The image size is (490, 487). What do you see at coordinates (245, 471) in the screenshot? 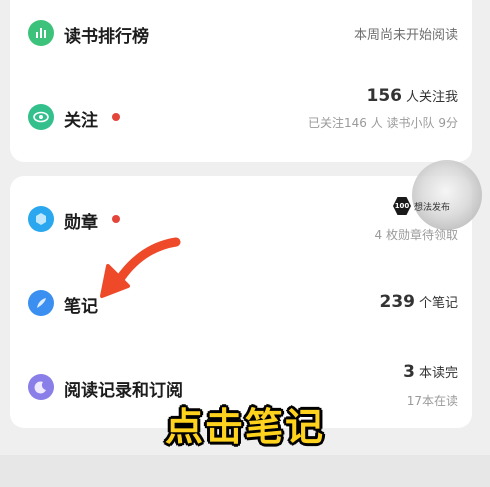
I see `bottom-bar` at bounding box center [245, 471].